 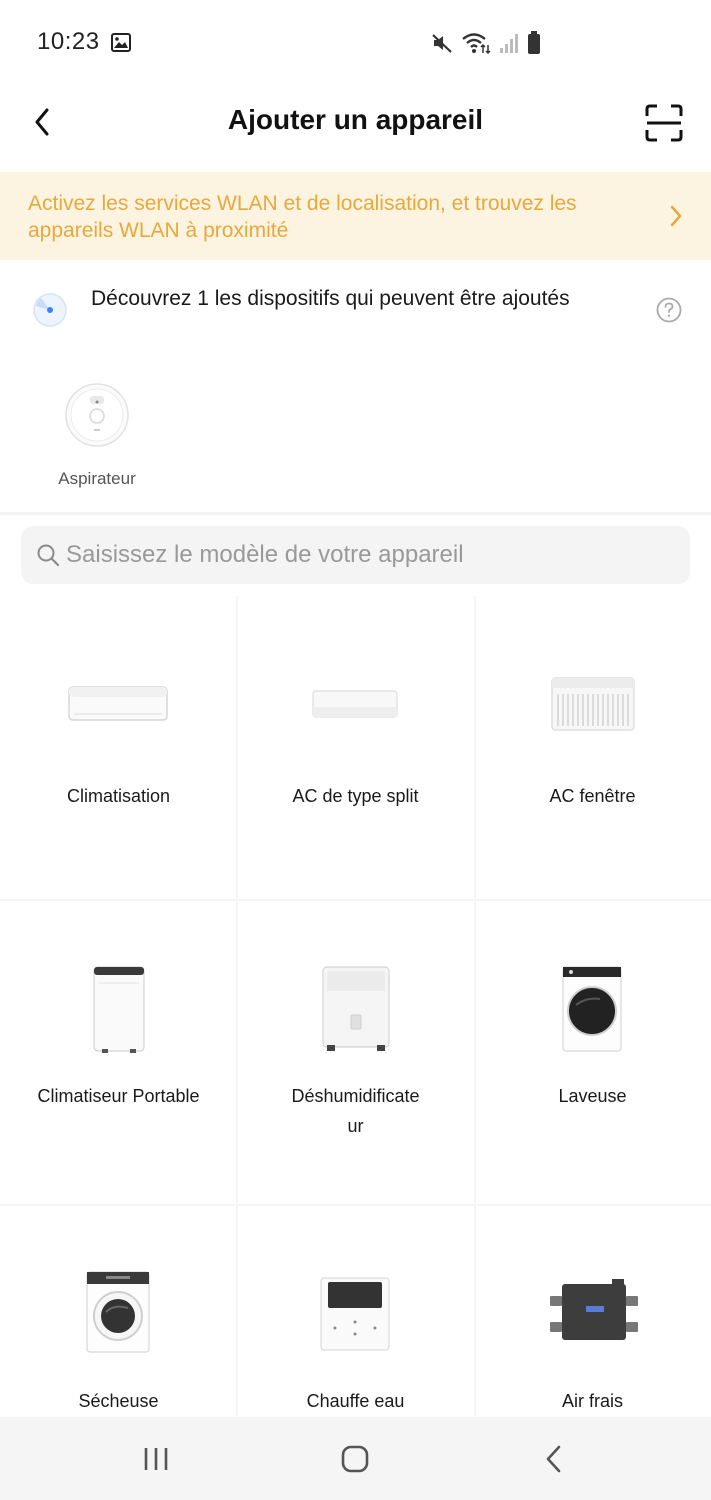 What do you see at coordinates (119, 1009) in the screenshot?
I see `portable-ac-icon` at bounding box center [119, 1009].